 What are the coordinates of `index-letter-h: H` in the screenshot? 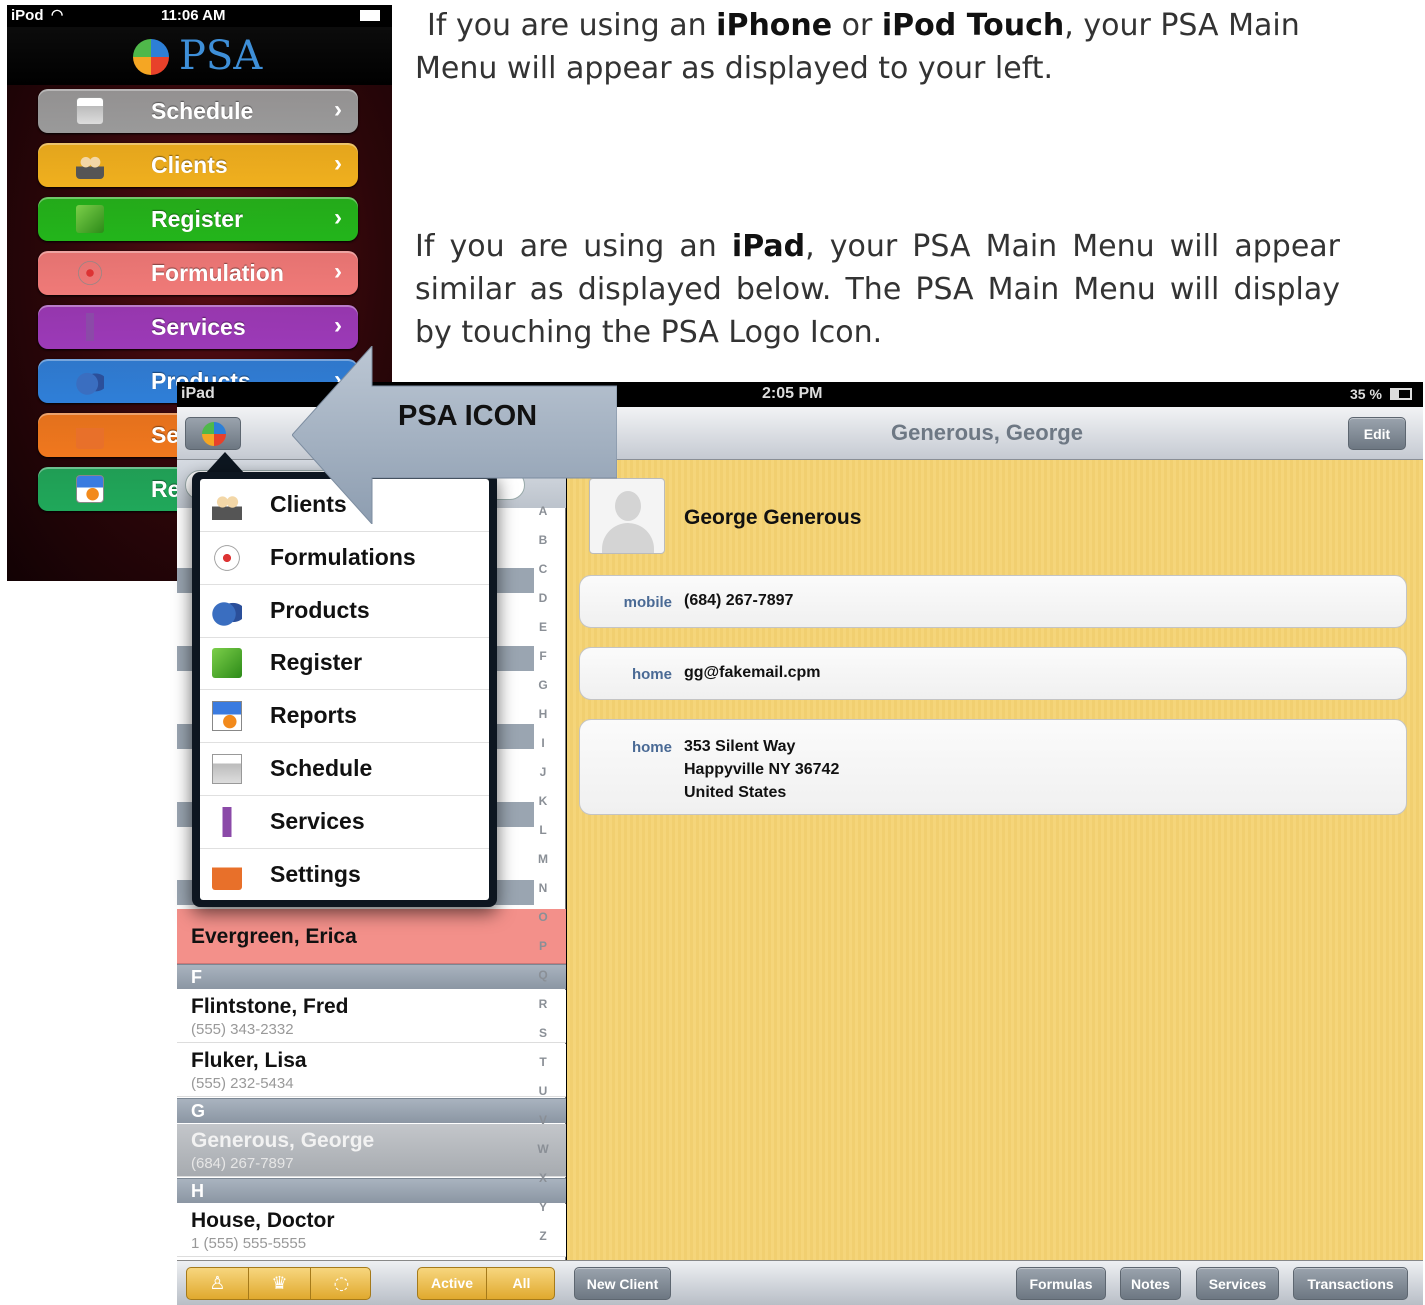 It's located at (543, 714).